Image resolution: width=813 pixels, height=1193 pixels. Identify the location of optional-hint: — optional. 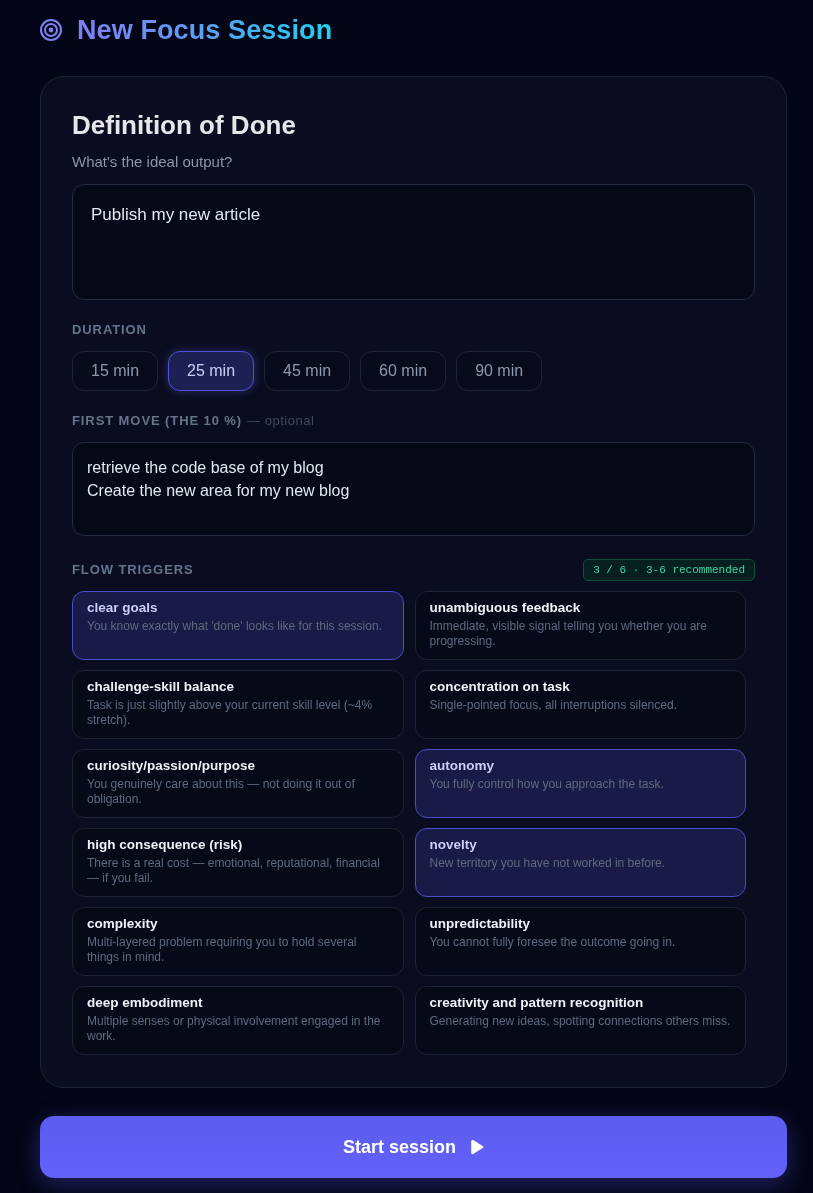
(281, 421).